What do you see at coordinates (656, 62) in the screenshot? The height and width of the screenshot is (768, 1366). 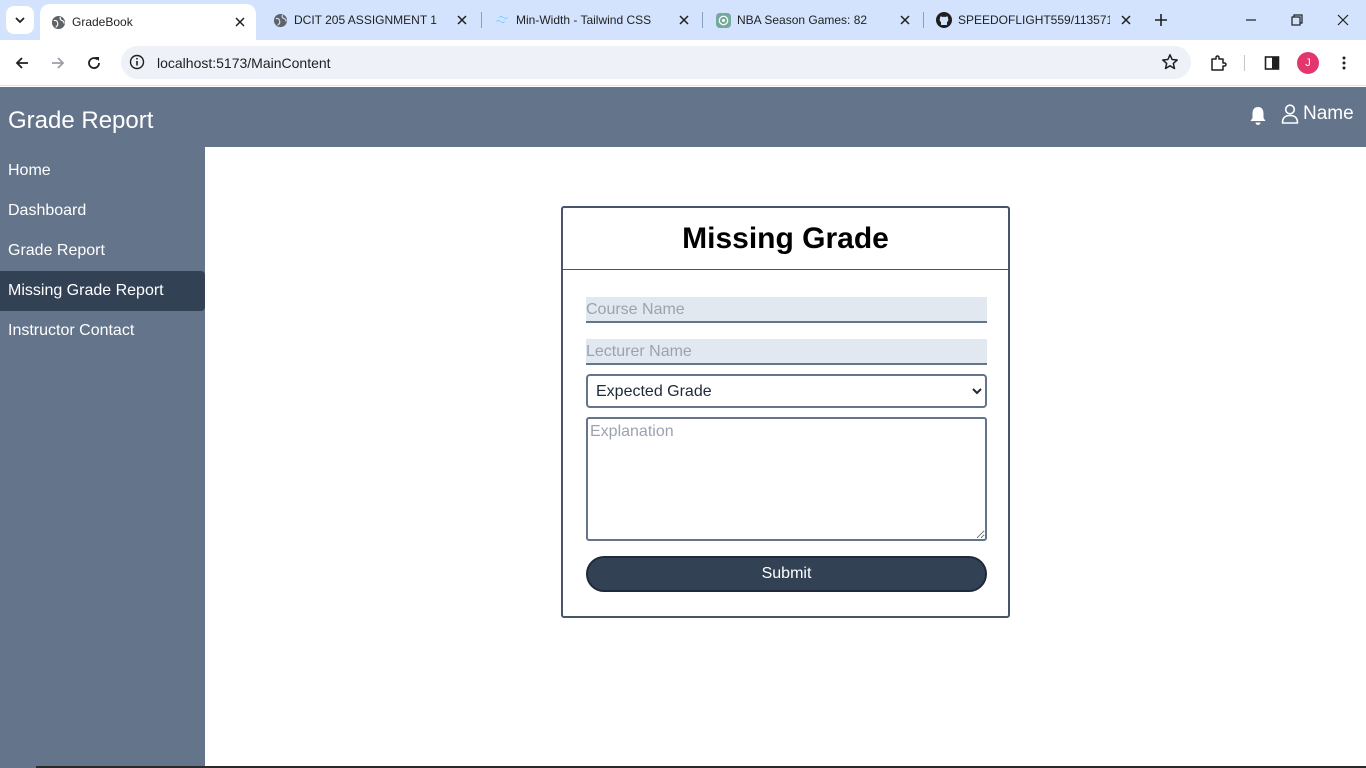 I see `address-bar: localhost:5173/MainContent` at bounding box center [656, 62].